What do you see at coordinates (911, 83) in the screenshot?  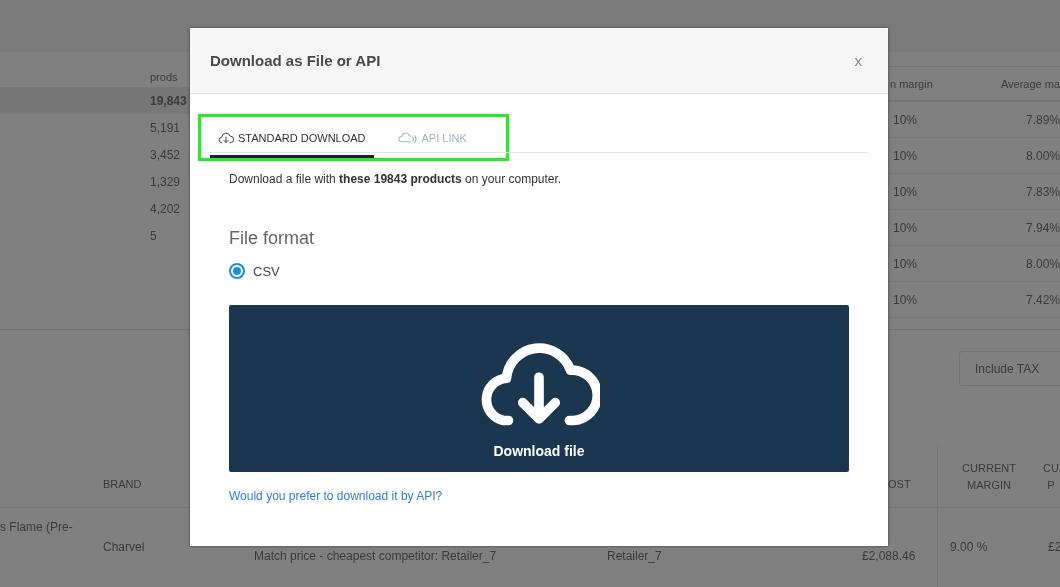 I see `column-header: n margin` at bounding box center [911, 83].